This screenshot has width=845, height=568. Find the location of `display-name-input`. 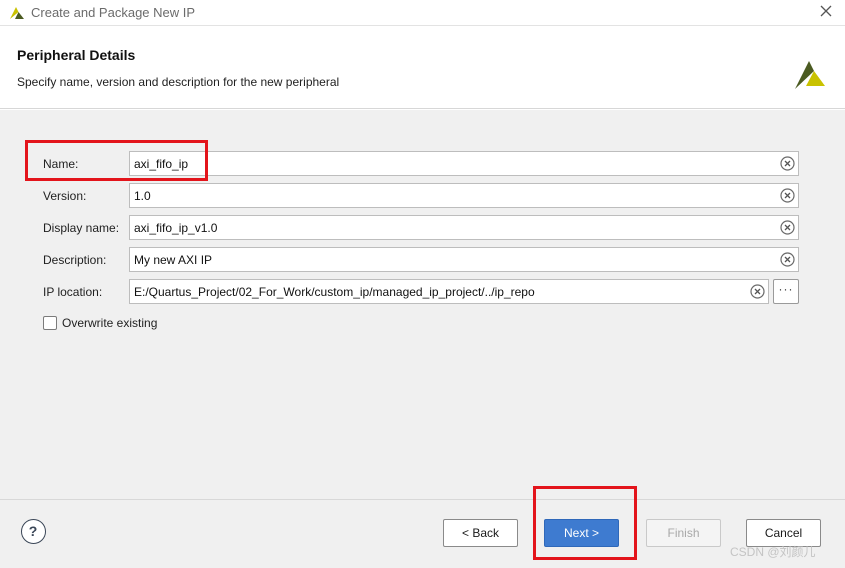

display-name-input is located at coordinates (452, 227).